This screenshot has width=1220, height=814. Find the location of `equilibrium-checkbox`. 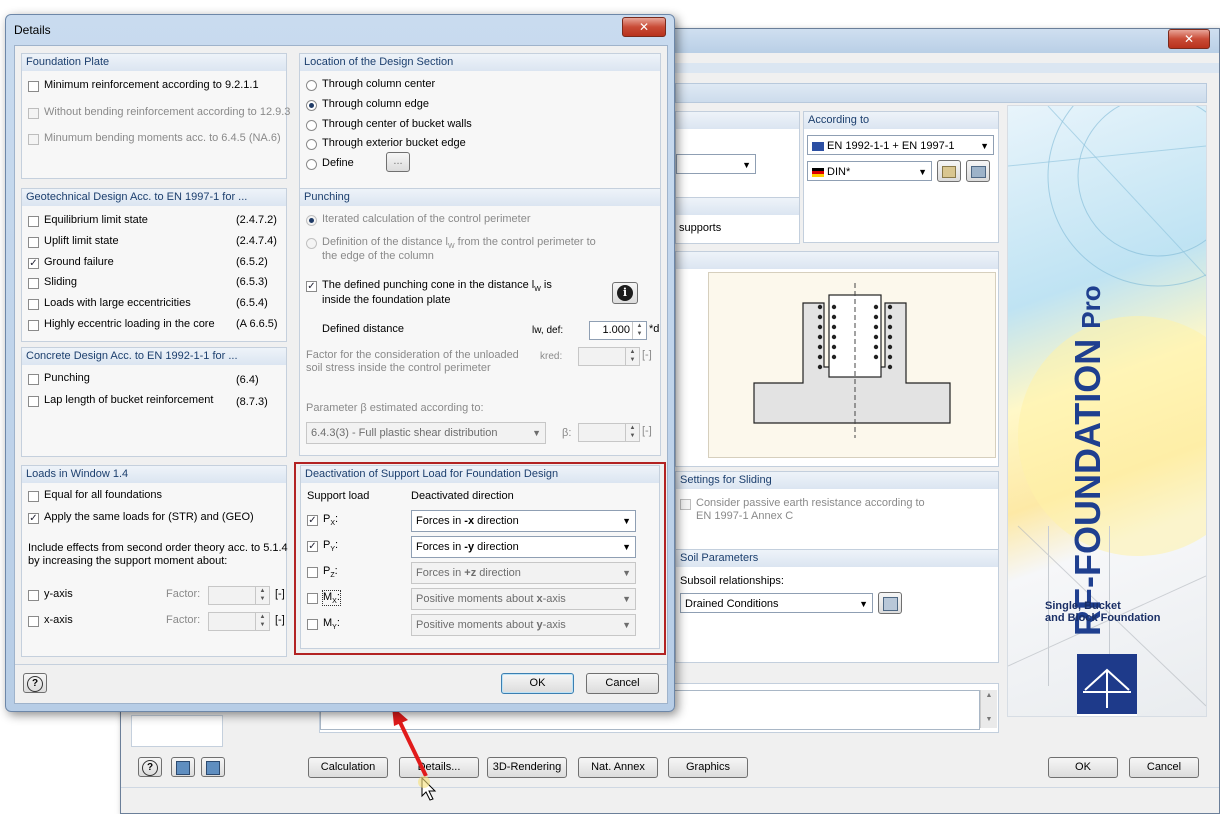

equilibrium-checkbox is located at coordinates (33, 221).